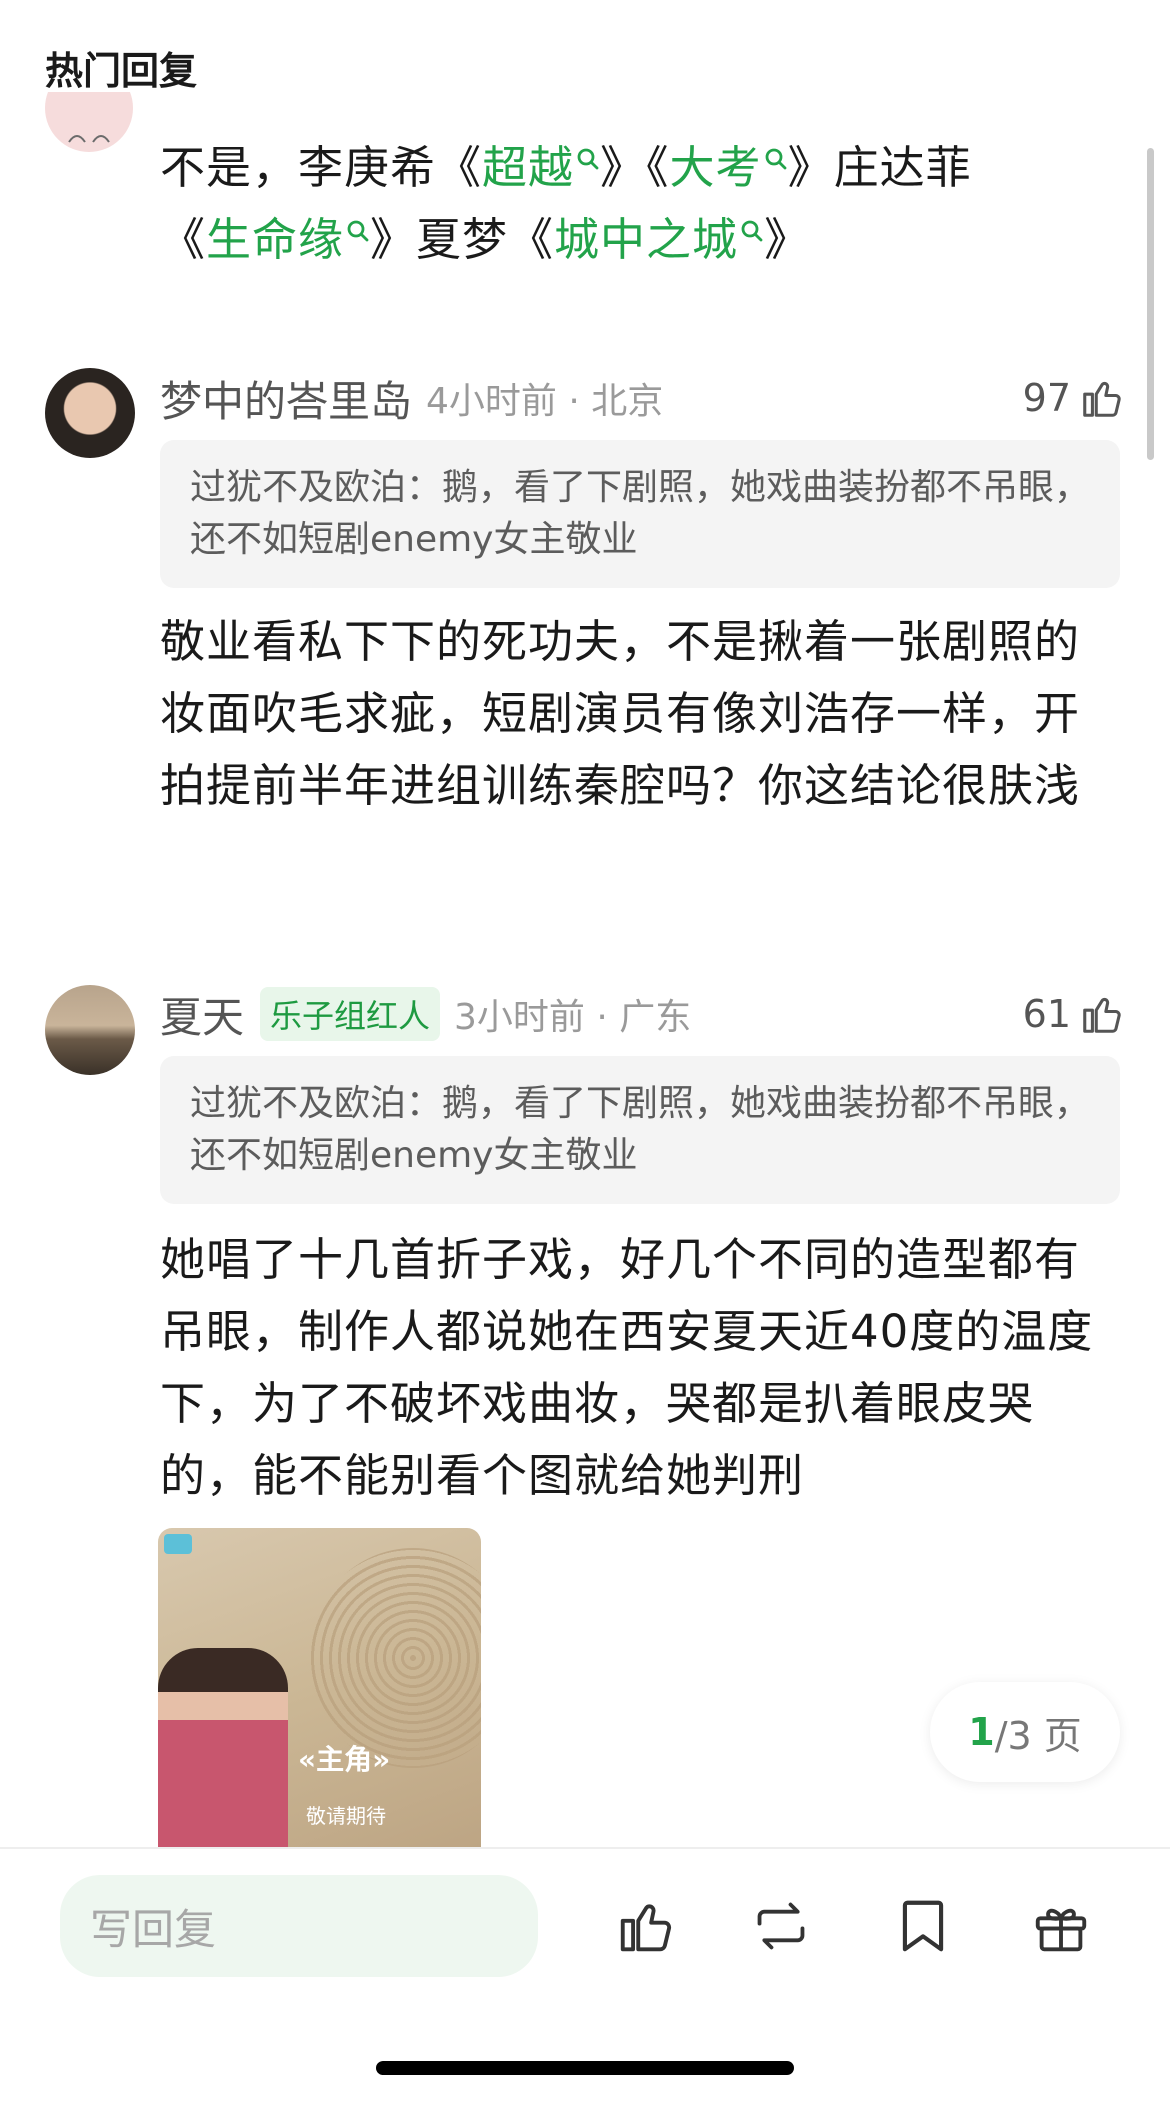 The height and width of the screenshot is (2104, 1170). I want to click on timestamp: 4小时前 · 北京, so click(545, 401).